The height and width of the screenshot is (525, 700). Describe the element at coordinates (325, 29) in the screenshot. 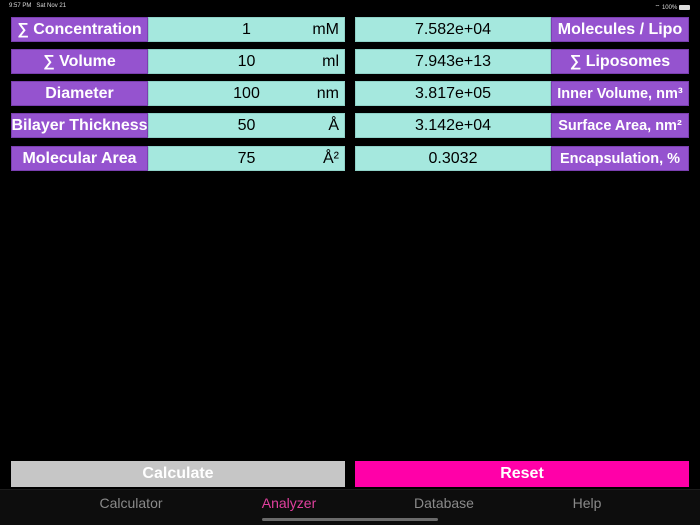

I see `unit-label: mM` at that location.